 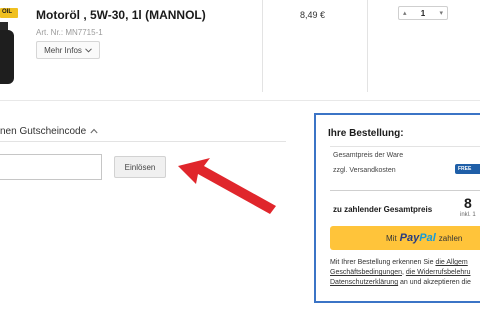 What do you see at coordinates (405, 13) in the screenshot?
I see `spin-up-icon: ▴` at bounding box center [405, 13].